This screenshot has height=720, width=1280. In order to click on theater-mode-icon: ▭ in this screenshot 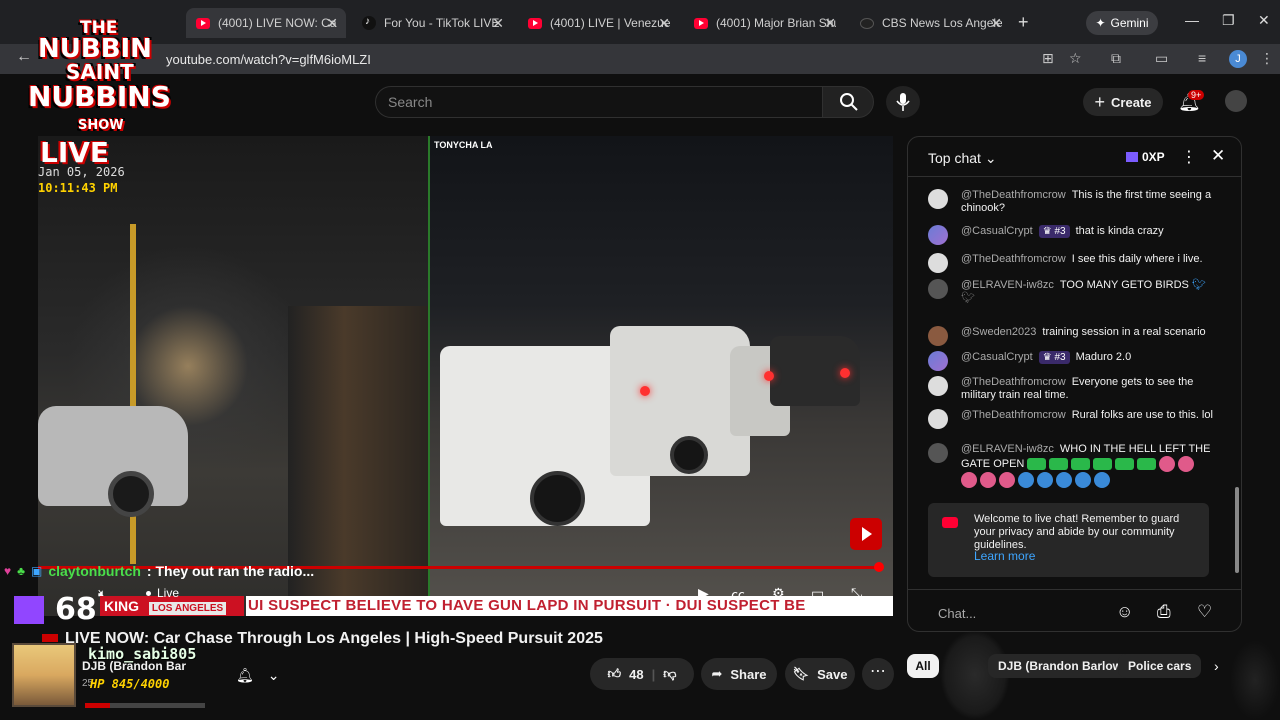, I will do `click(817, 593)`.